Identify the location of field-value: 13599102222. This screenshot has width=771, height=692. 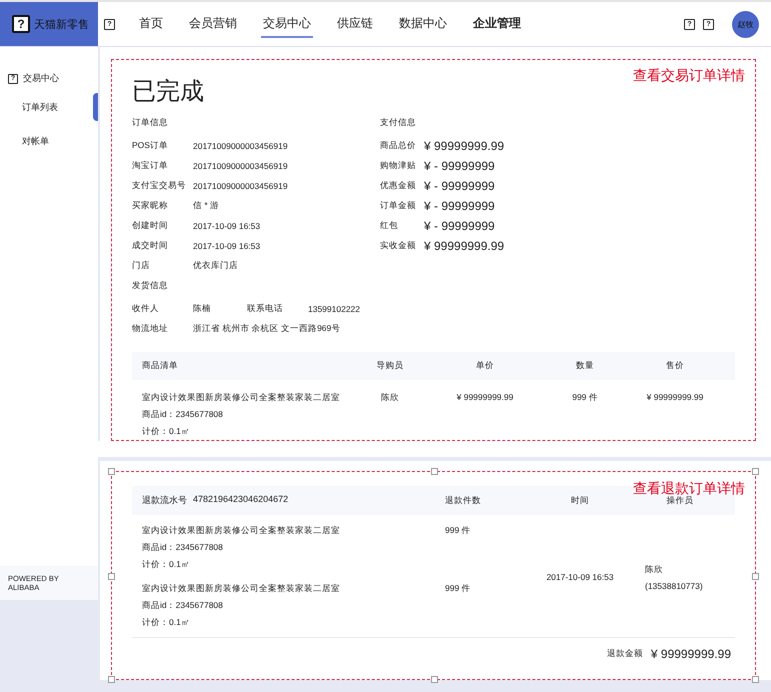
(334, 309).